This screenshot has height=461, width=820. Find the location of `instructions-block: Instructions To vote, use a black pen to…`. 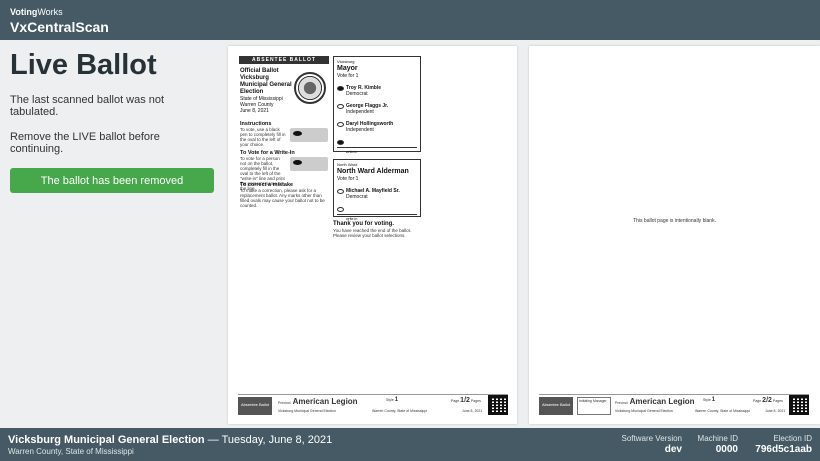

instructions-block: Instructions To vote, use a black pen to… is located at coordinates (284, 134).